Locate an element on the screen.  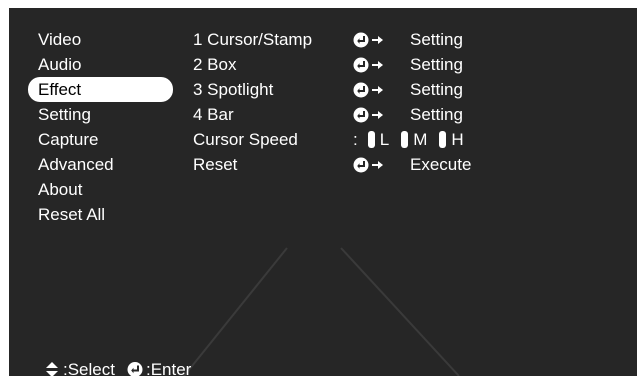
cursor-speed-options: : L M H is located at coordinates (414, 139).